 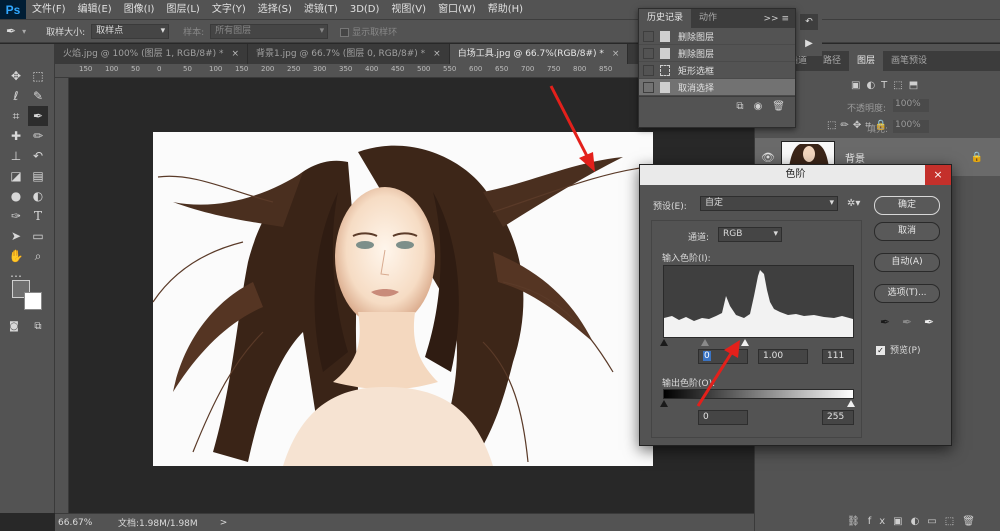 What do you see at coordinates (33, 301) in the screenshot?
I see `background-color-swatch` at bounding box center [33, 301].